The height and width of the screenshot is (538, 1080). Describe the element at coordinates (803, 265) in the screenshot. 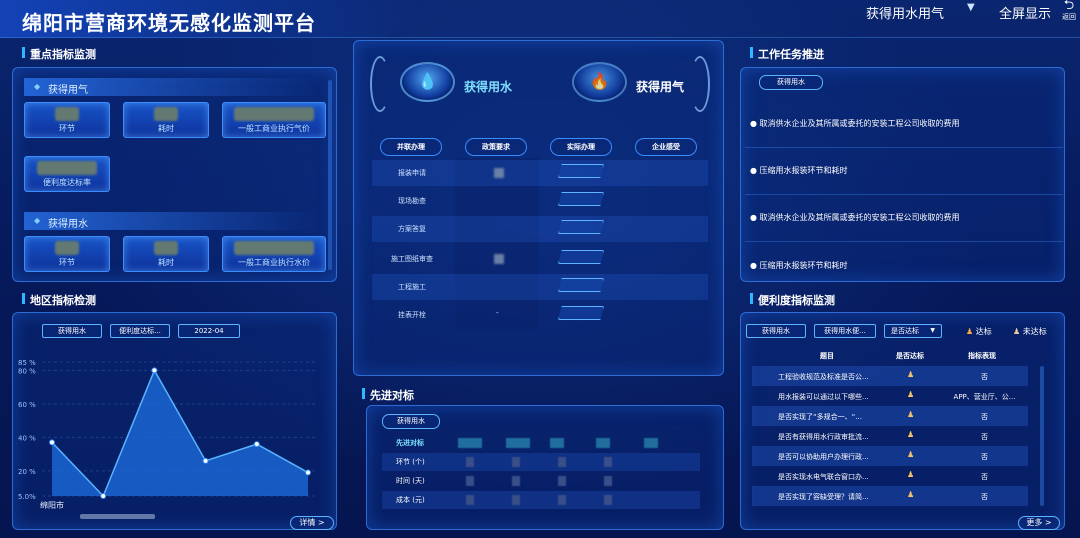

I see `task-text: 压缩用水报装环节和耗时` at that location.